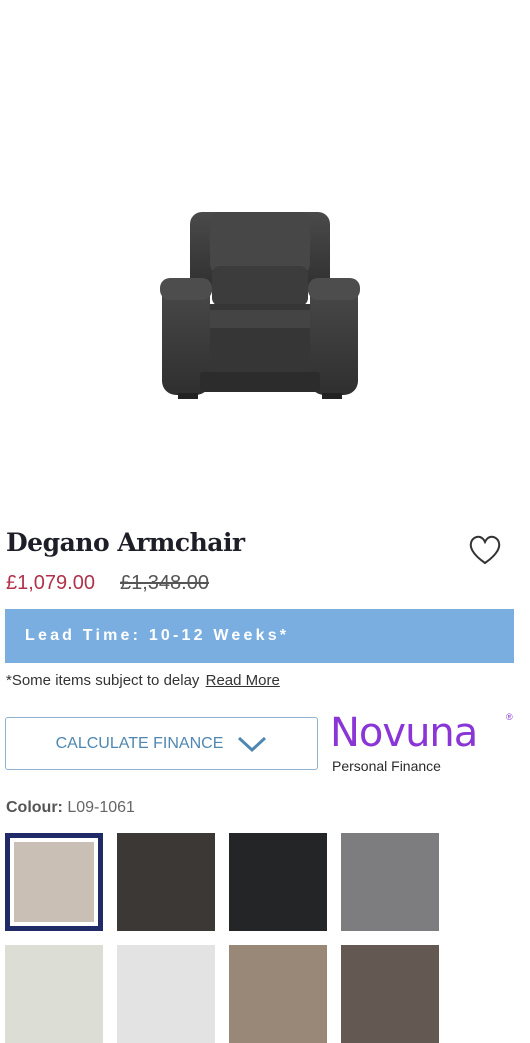  What do you see at coordinates (101, 807) in the screenshot?
I see `colour-value: L09-1061` at bounding box center [101, 807].